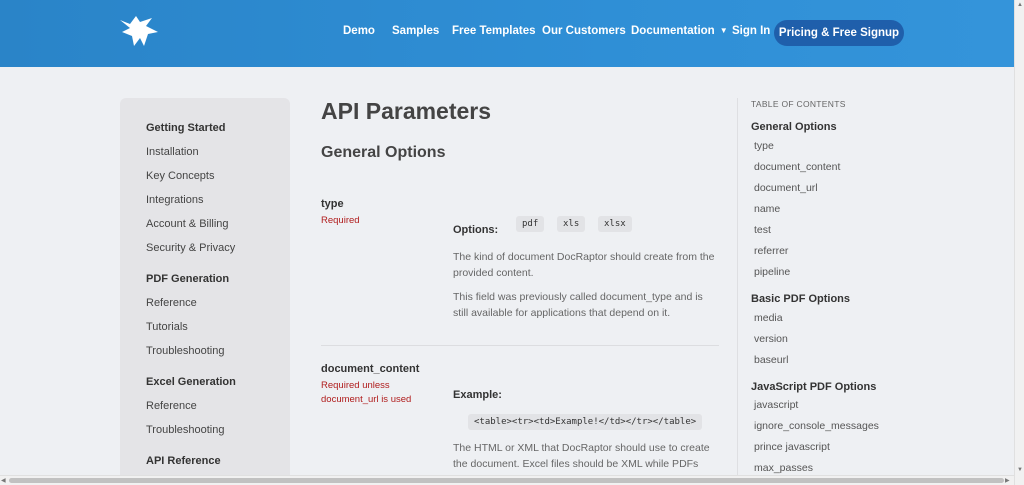  What do you see at coordinates (167, 327) in the screenshot?
I see `sidebar-link: Tutorials` at bounding box center [167, 327].